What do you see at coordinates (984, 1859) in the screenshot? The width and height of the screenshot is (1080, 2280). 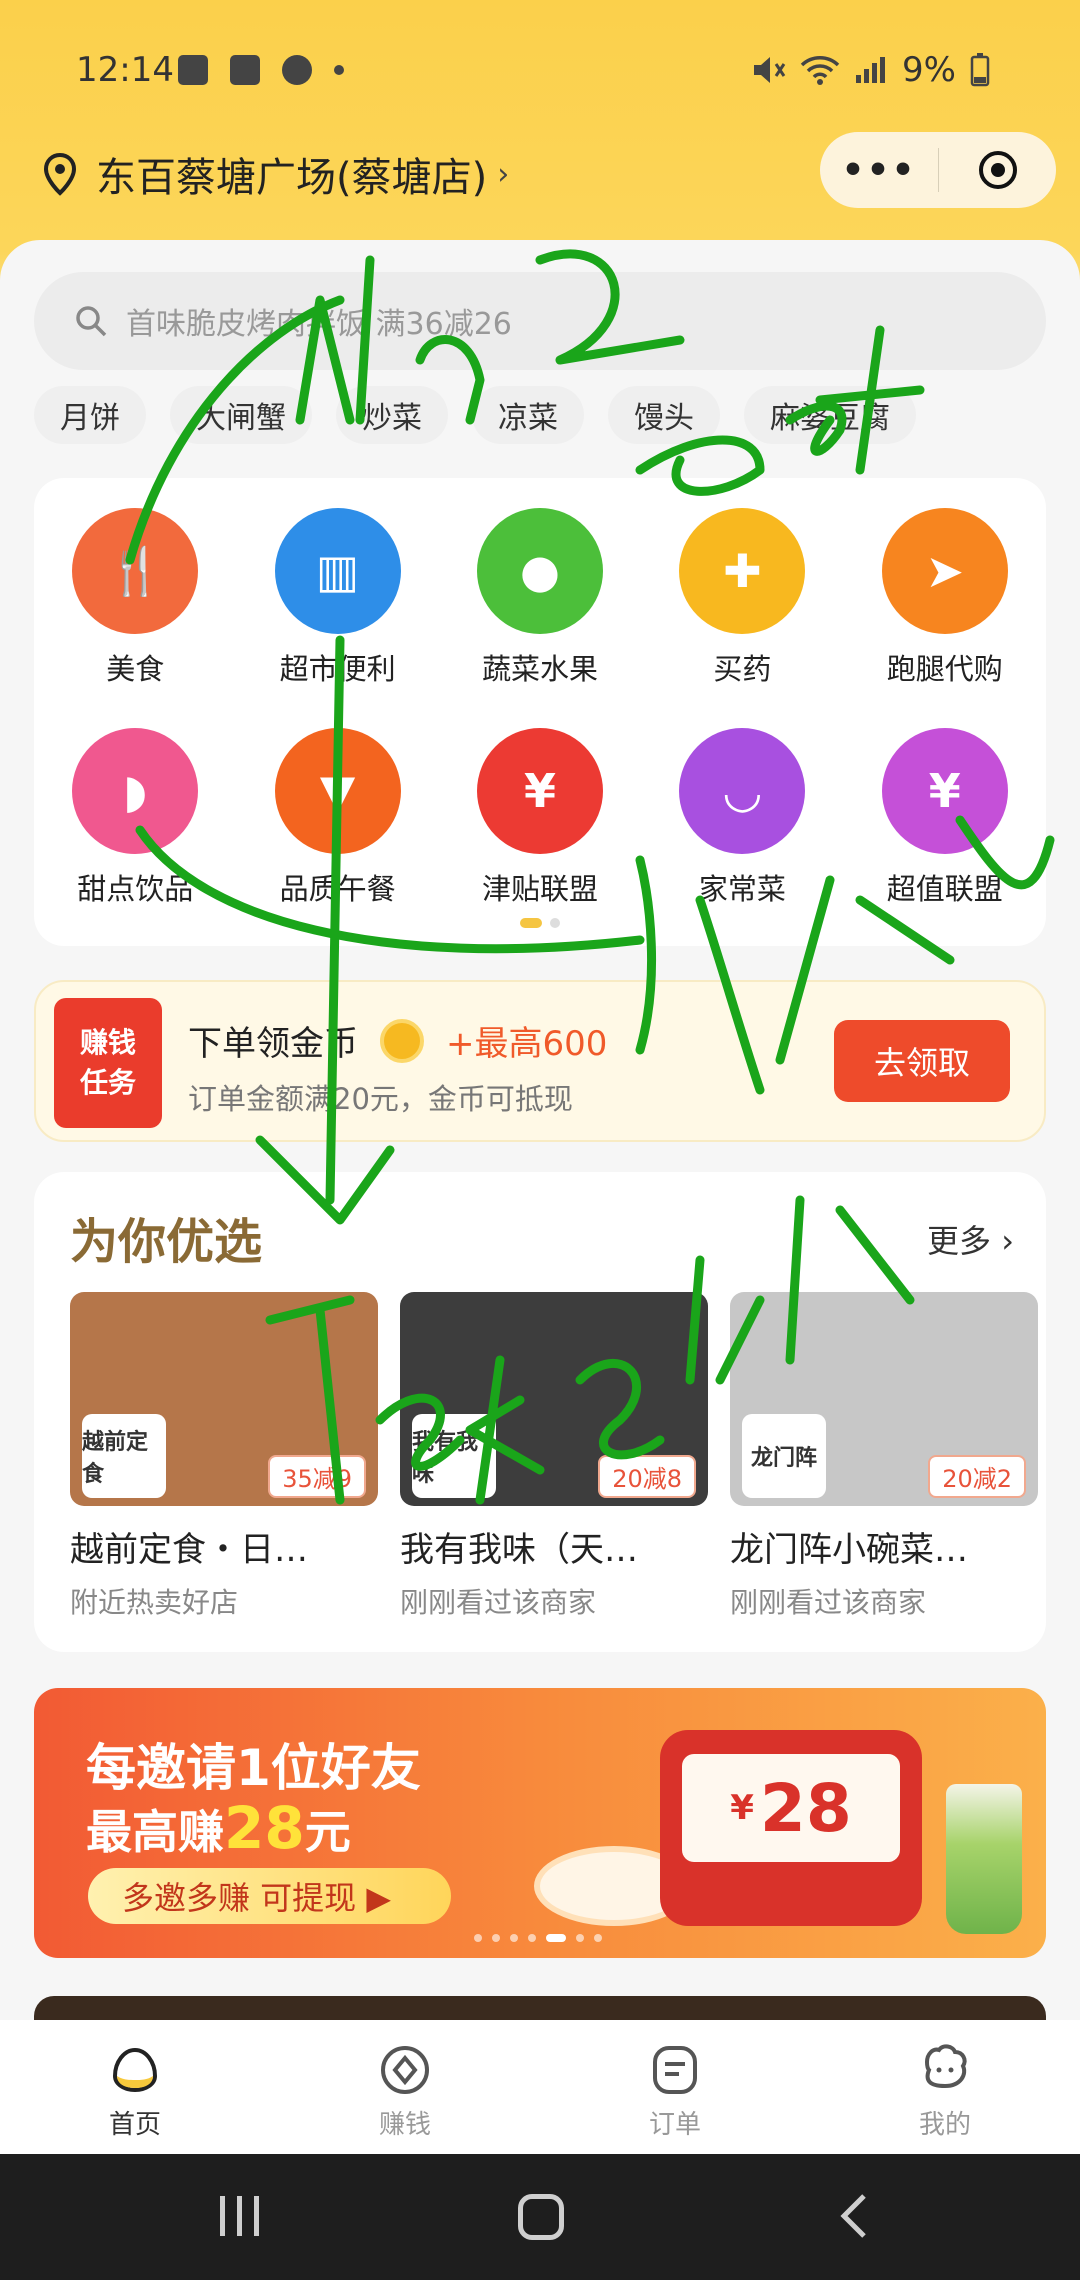 I see `drink-cup-image` at bounding box center [984, 1859].